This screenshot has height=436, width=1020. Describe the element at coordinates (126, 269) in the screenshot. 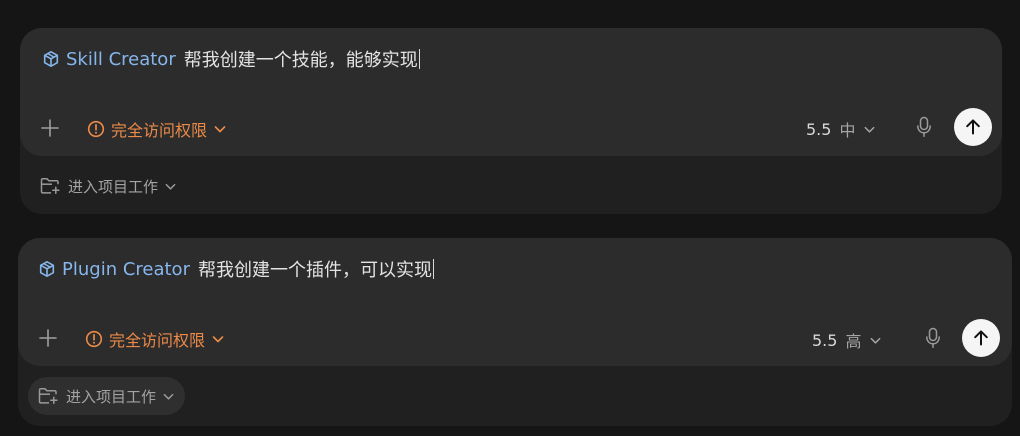

I see `creator-tag: Plugin Creator` at that location.